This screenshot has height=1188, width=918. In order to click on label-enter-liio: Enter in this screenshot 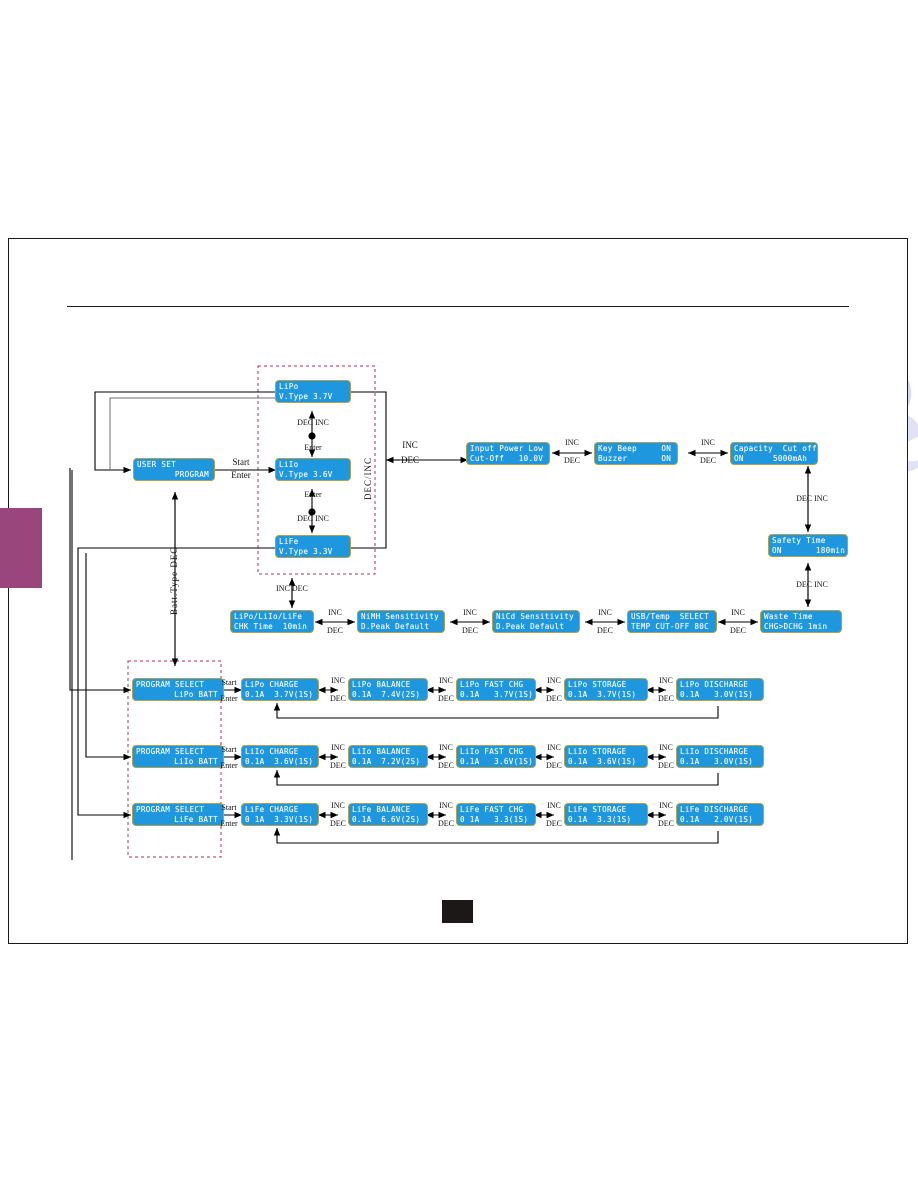, I will do `click(229, 765)`.